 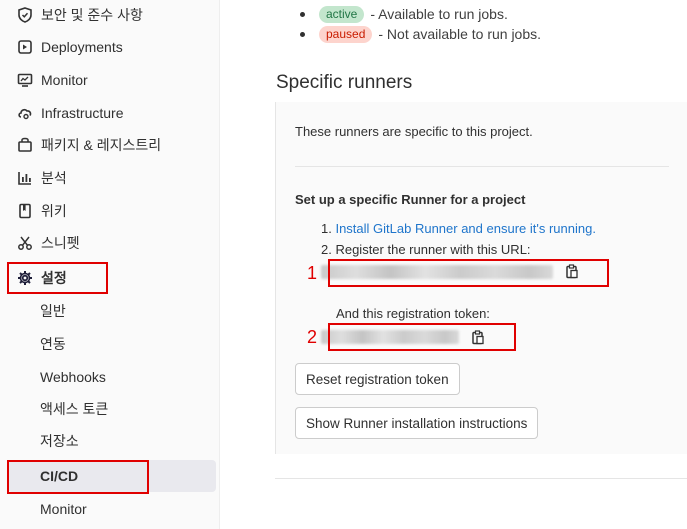 What do you see at coordinates (460, 34) in the screenshot?
I see `legend-paused-text: - Not available to run jobs.` at bounding box center [460, 34].